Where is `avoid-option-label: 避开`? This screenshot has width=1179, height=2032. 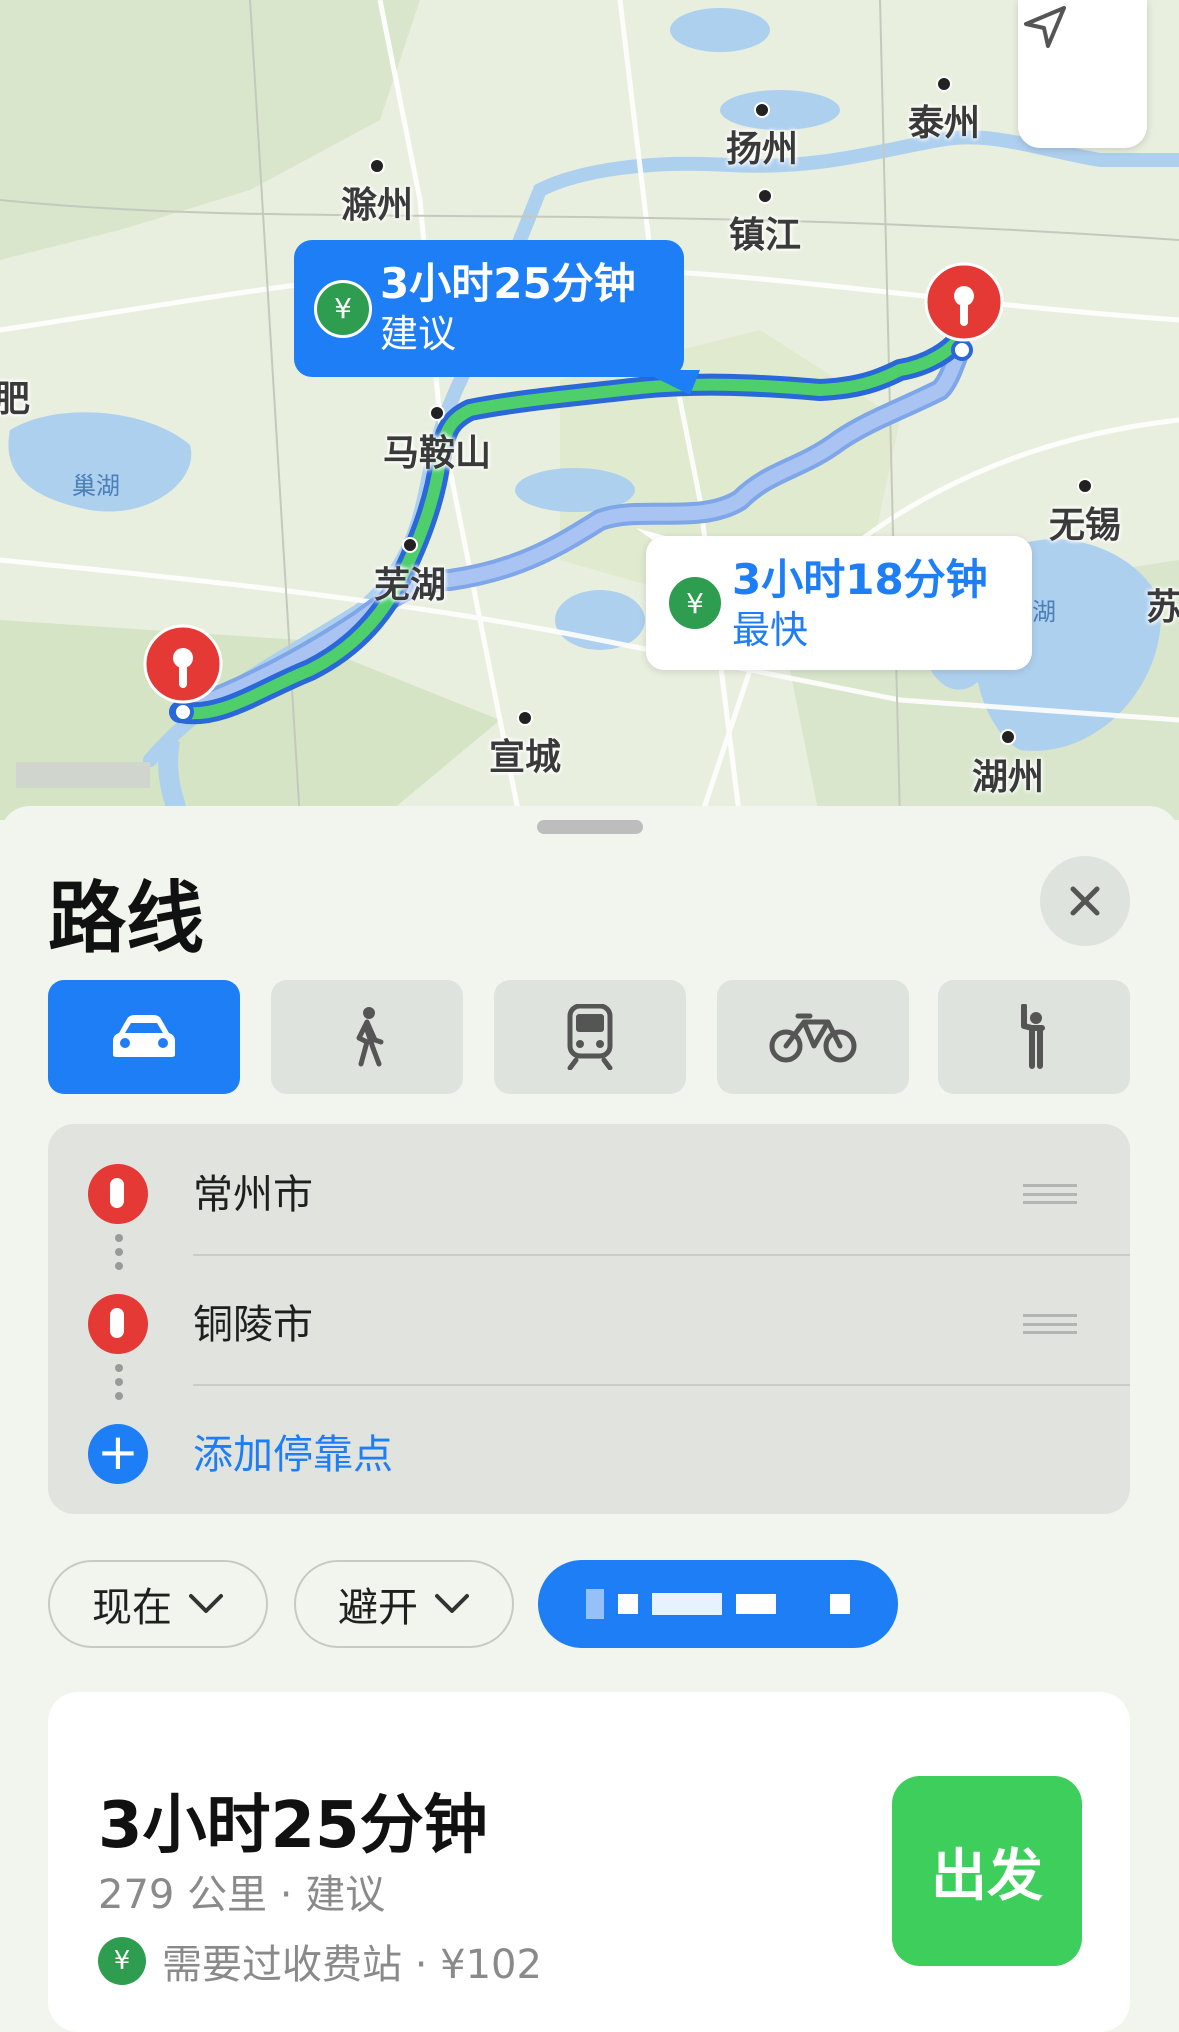 avoid-option-label: 避开 is located at coordinates (378, 1608).